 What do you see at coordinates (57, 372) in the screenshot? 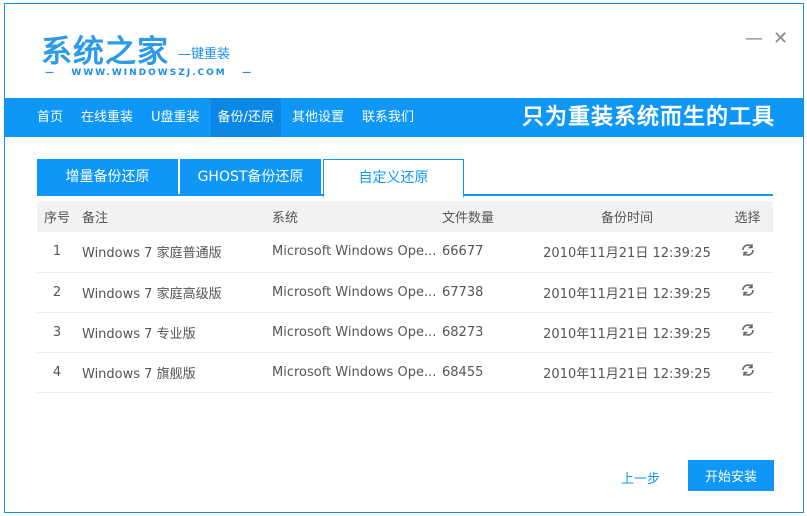
I see `row-index: 4` at bounding box center [57, 372].